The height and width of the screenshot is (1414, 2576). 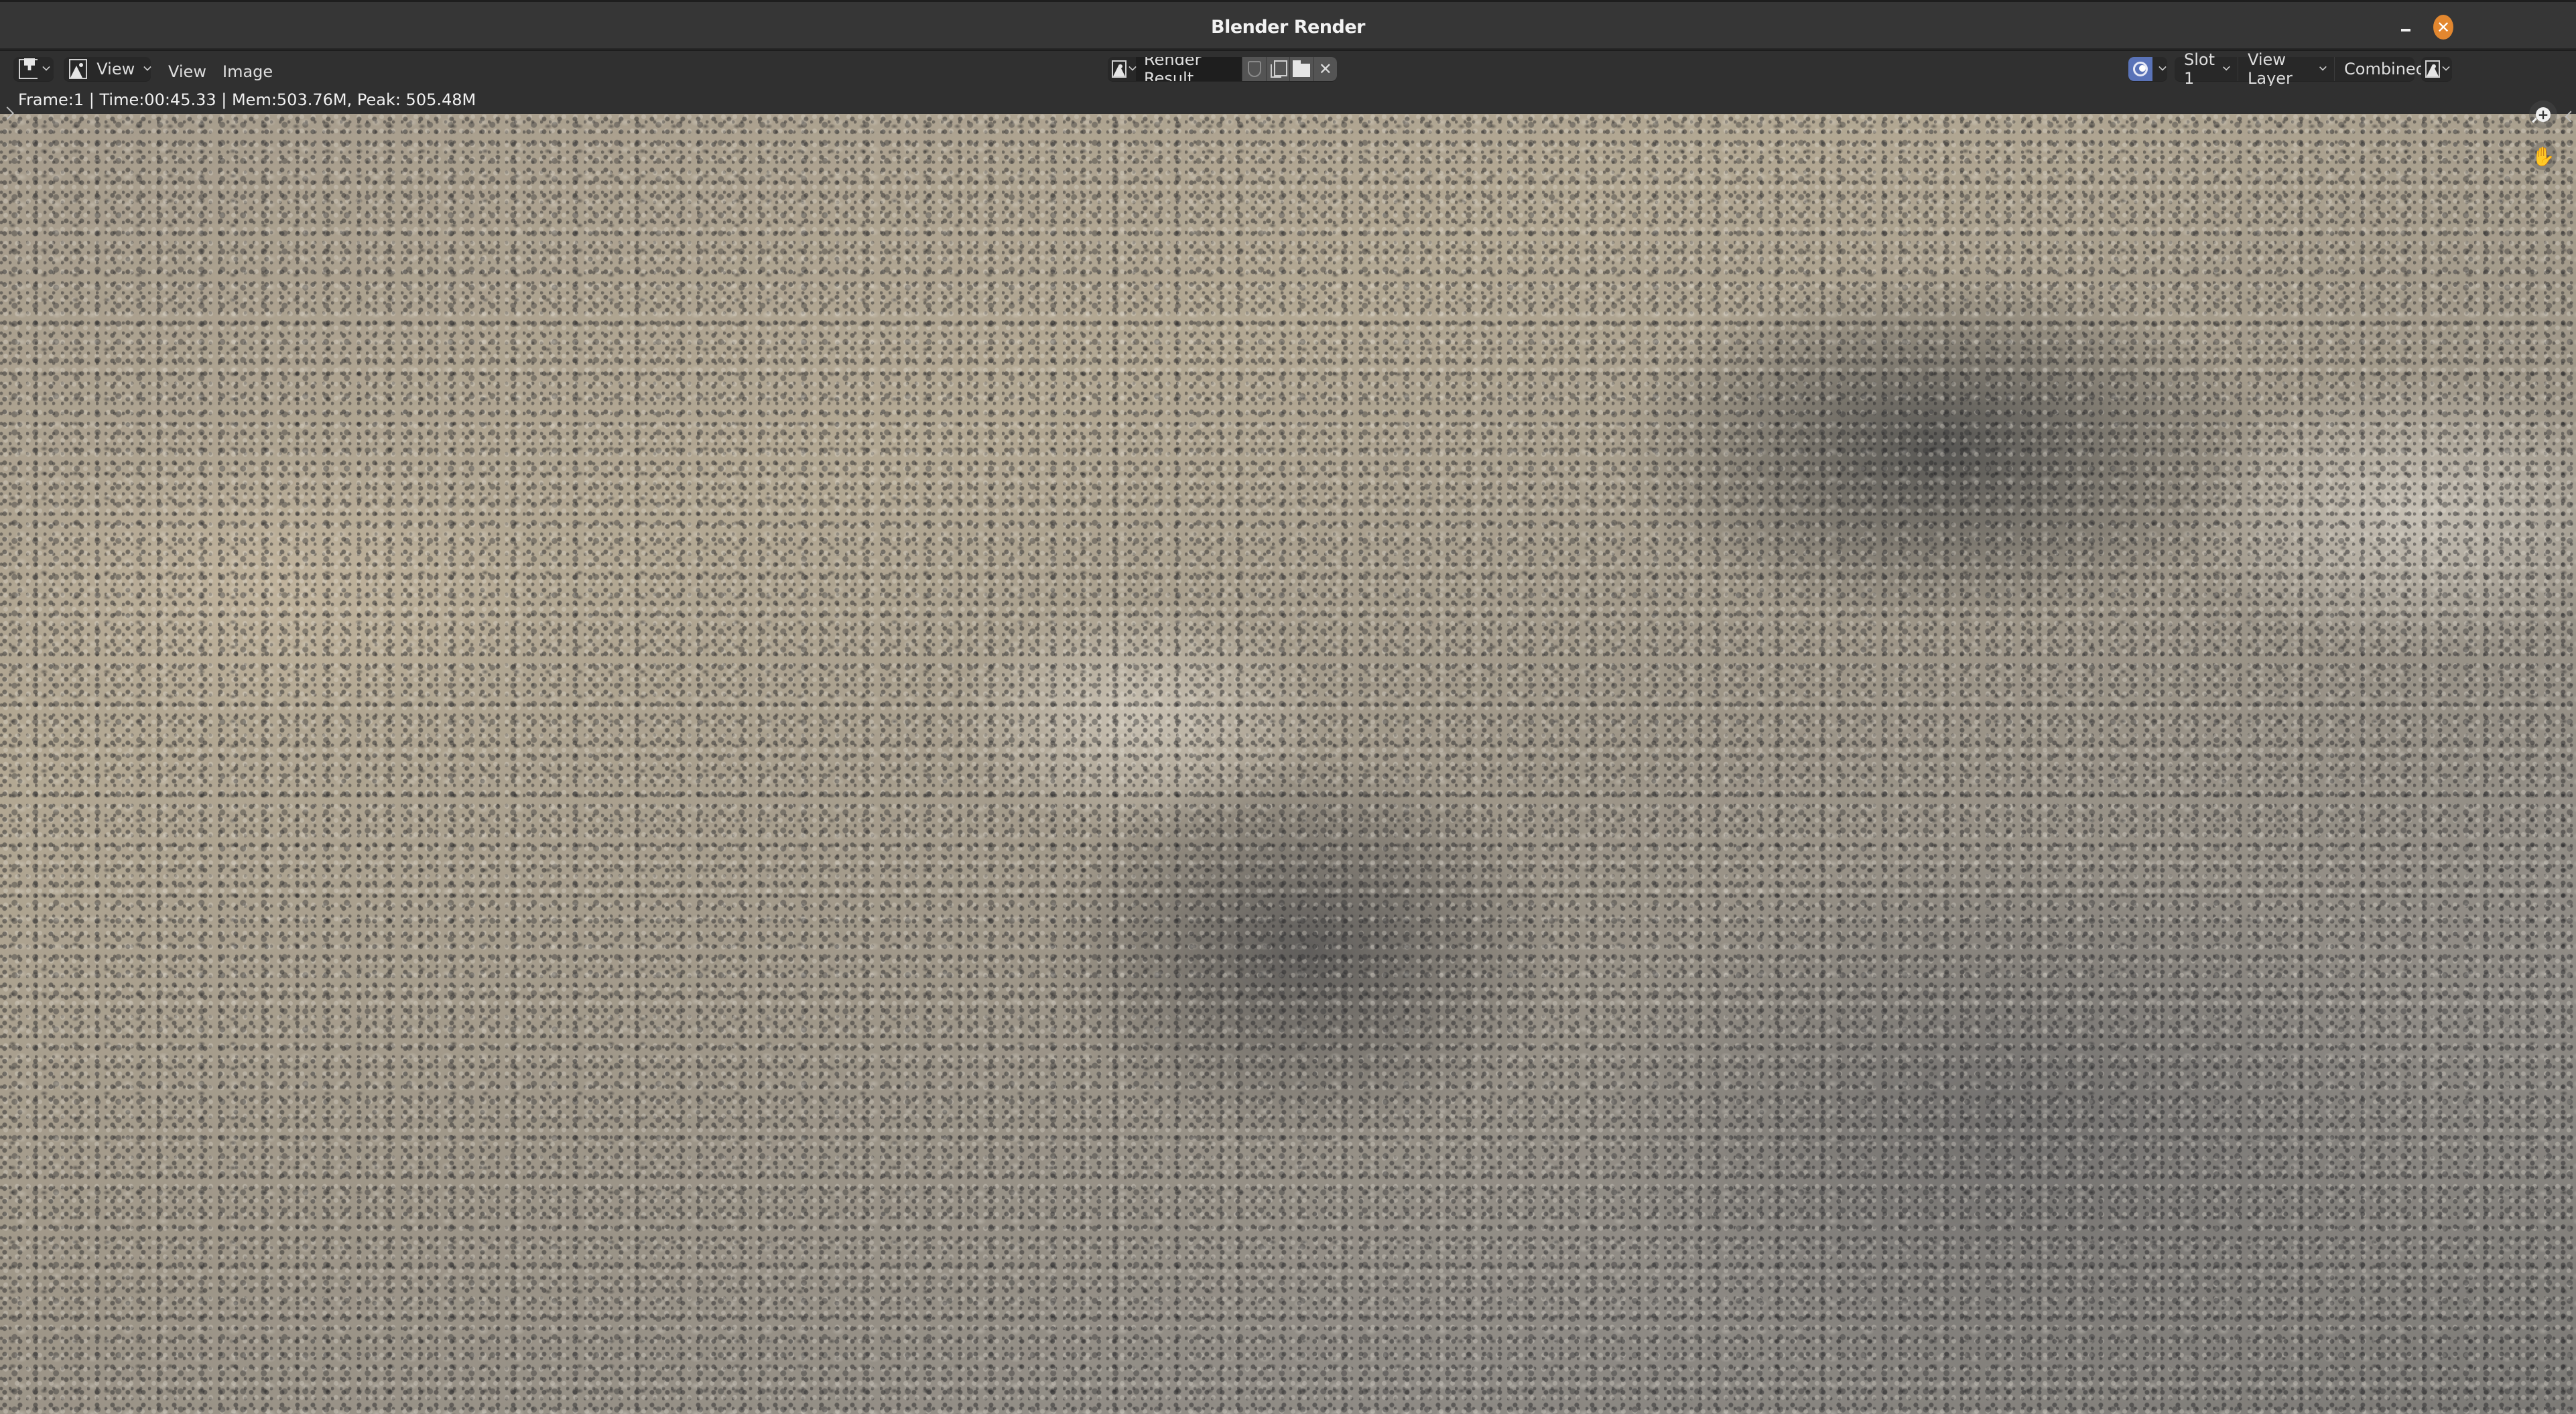 I want to click on unlink-image-button: ✕, so click(x=1325, y=69).